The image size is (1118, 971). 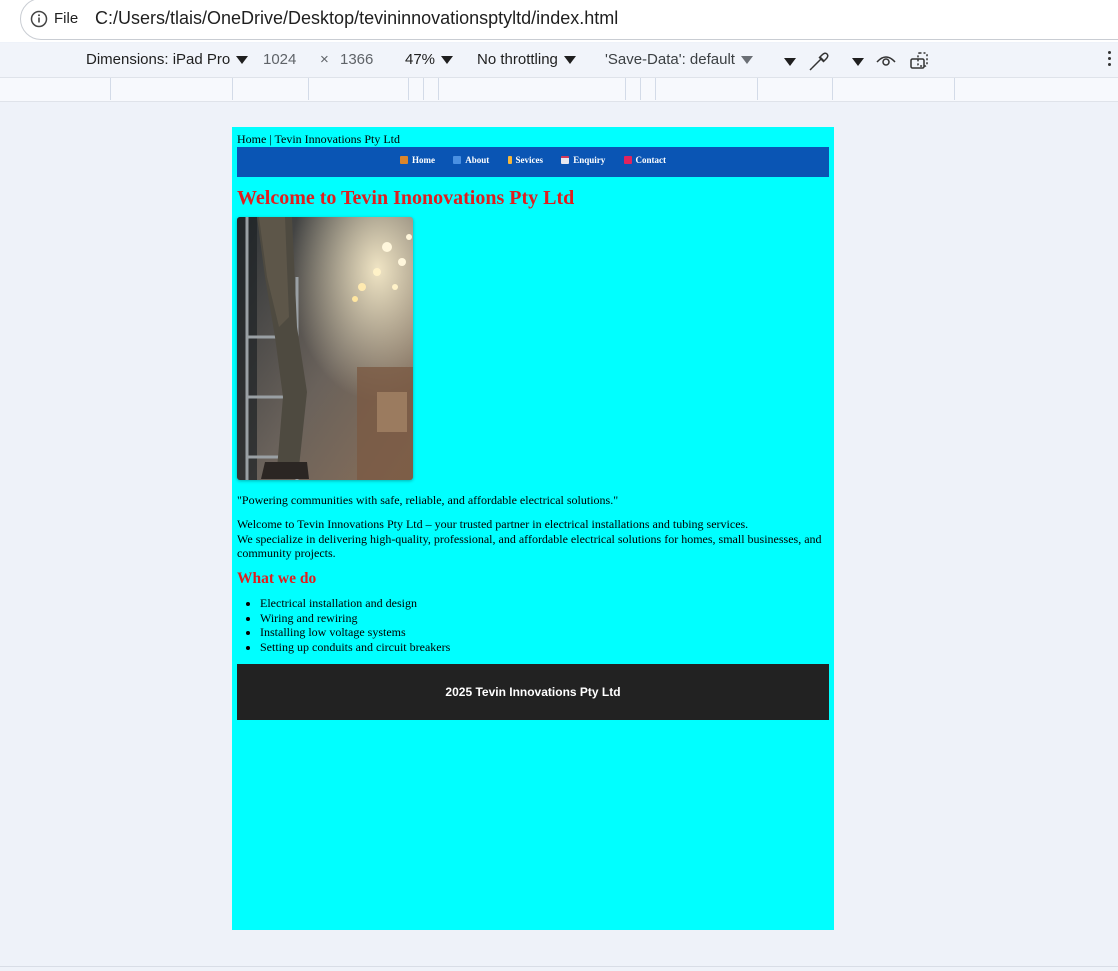 What do you see at coordinates (420, 59) in the screenshot?
I see `zoom-label: 47%` at bounding box center [420, 59].